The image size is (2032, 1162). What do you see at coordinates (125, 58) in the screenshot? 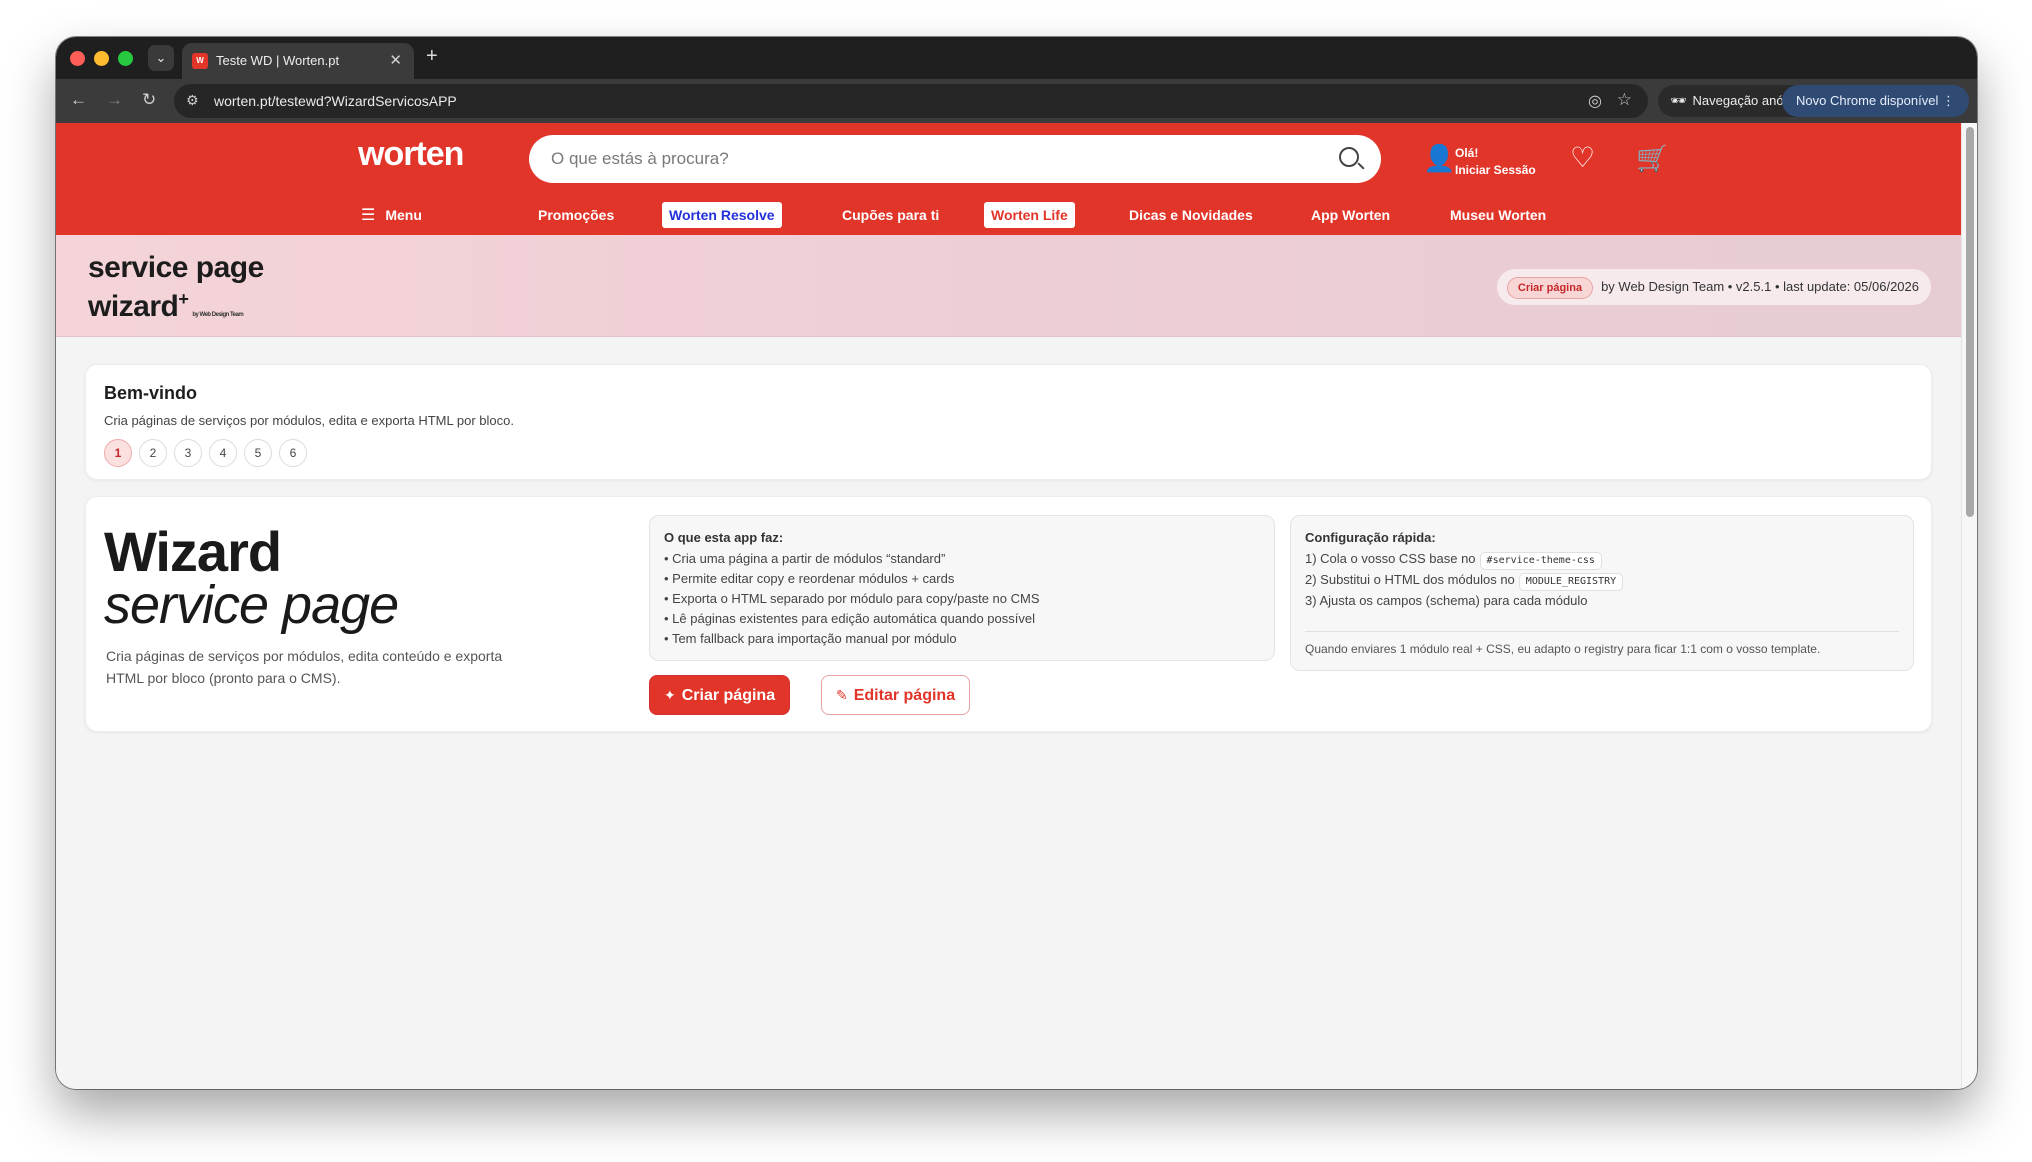
I see `maximize-window-button` at bounding box center [125, 58].